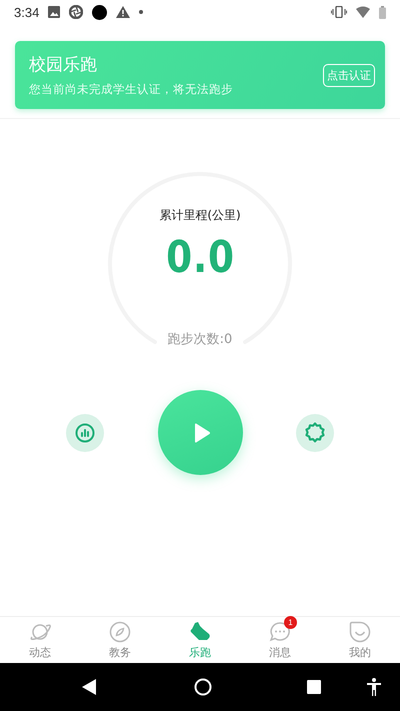 The width and height of the screenshot is (400, 711). Describe the element at coordinates (89, 687) in the screenshot. I see `back-icon` at that location.